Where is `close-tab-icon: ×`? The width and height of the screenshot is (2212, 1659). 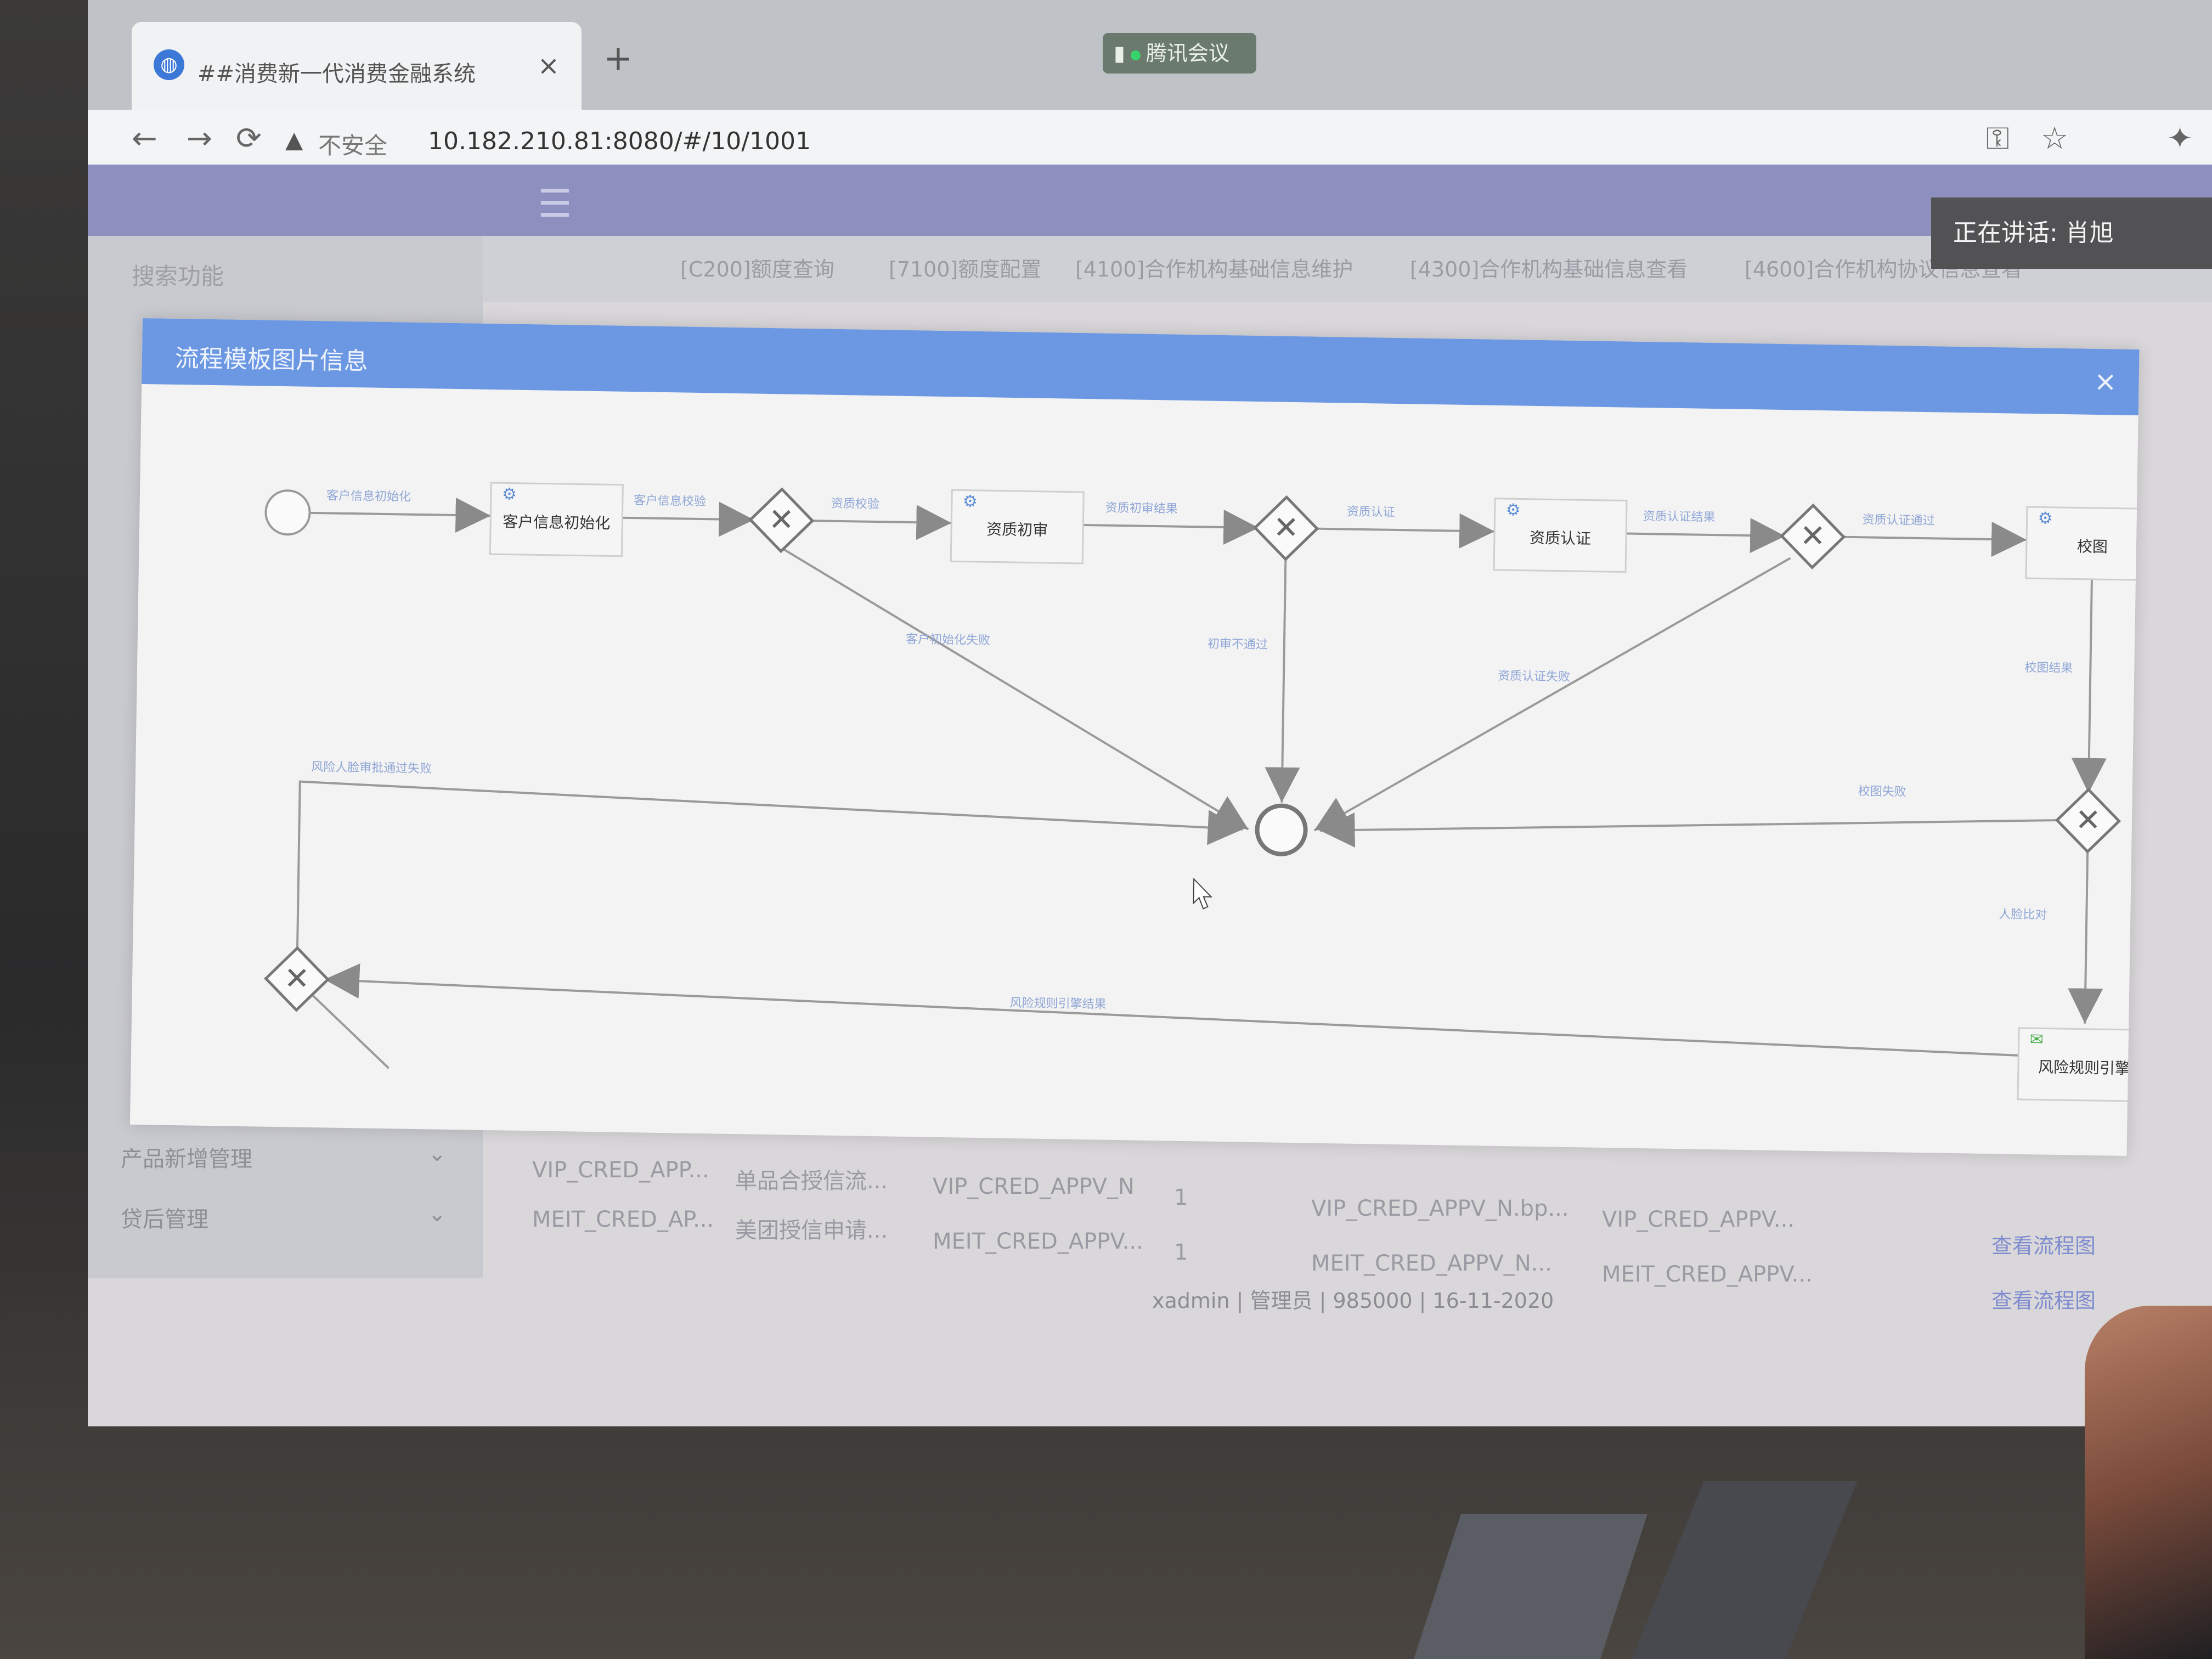 close-tab-icon: × is located at coordinates (549, 65).